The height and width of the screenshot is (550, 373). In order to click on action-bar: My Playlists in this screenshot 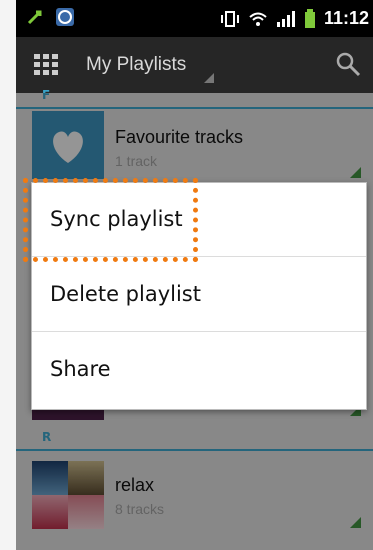, I will do `click(194, 65)`.